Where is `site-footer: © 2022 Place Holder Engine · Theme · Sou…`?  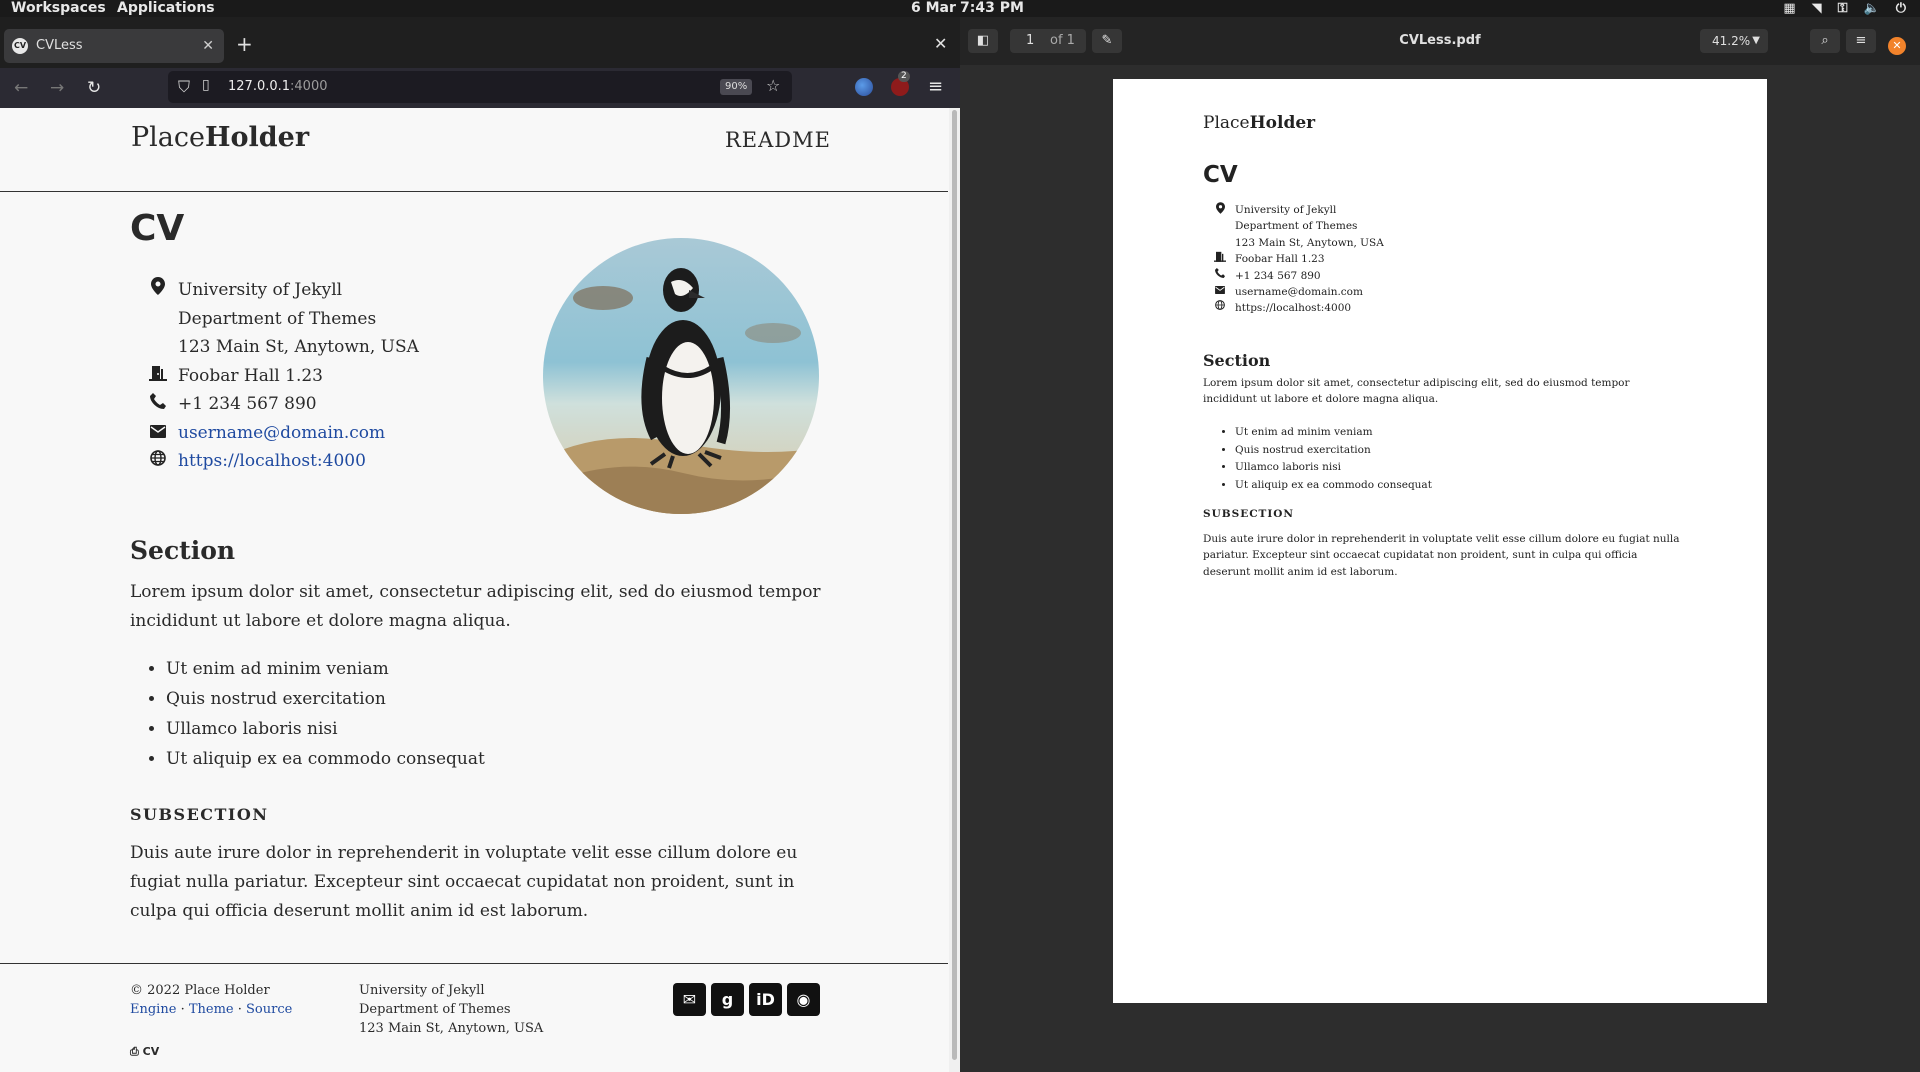
site-footer: © 2022 Place Holder Engine · Theme · Sou… is located at coordinates (474, 1017).